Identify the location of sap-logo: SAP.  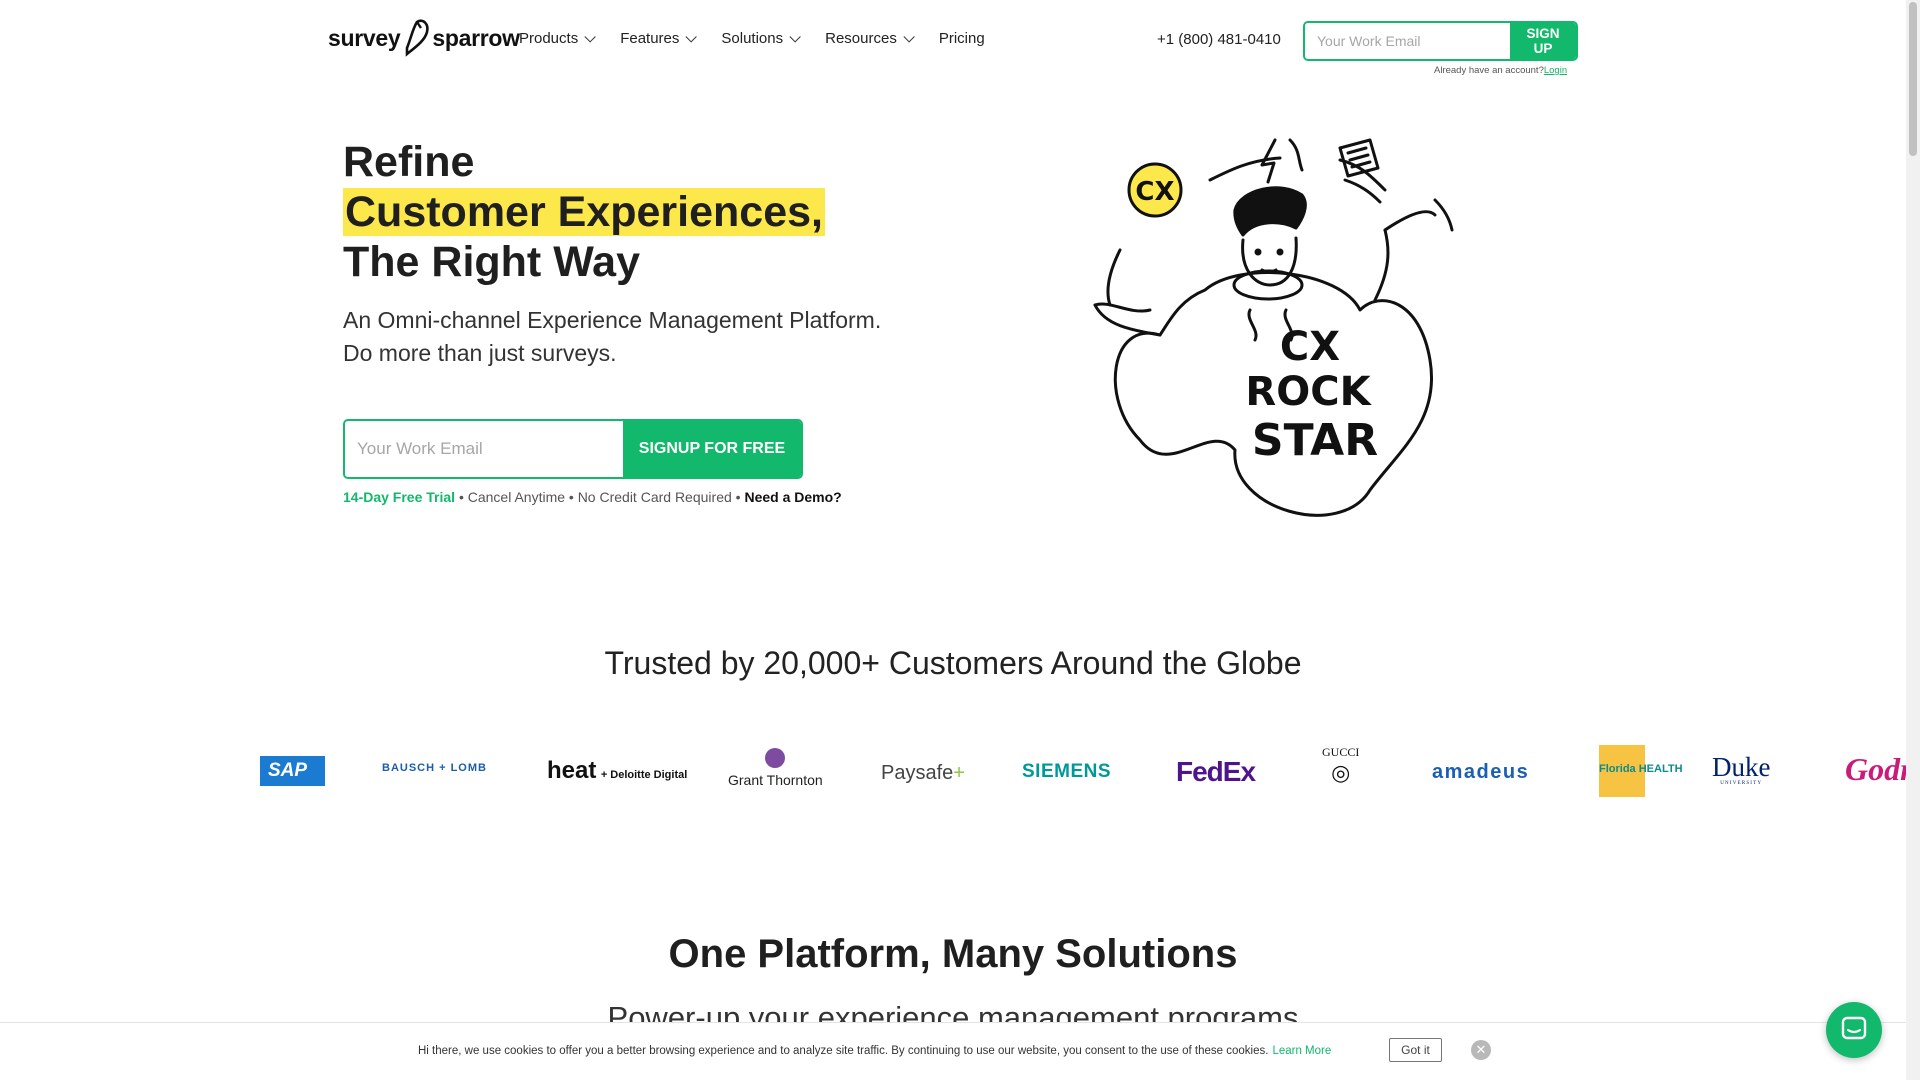
(293, 771).